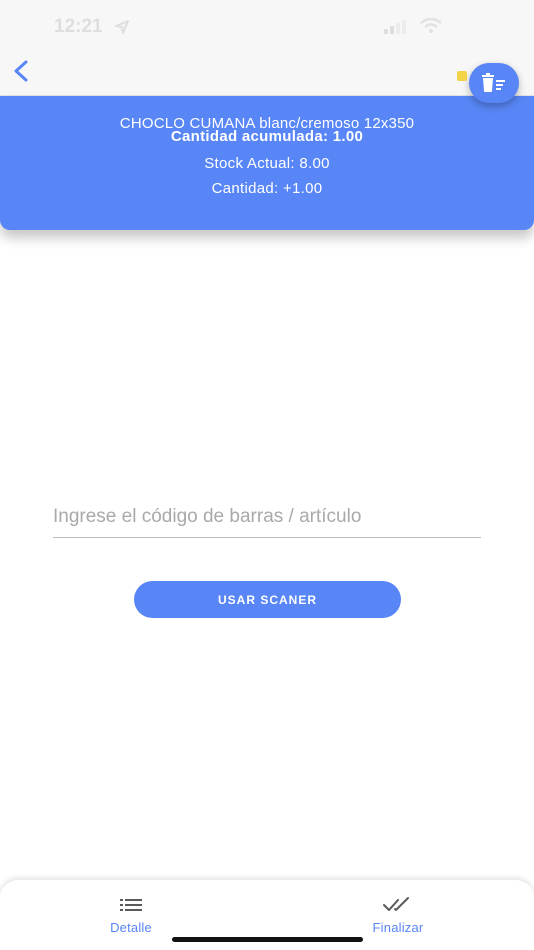 The width and height of the screenshot is (534, 950). What do you see at coordinates (267, 136) in the screenshot?
I see `accumulated-quantity: Cantidad acumulada: 1.00` at bounding box center [267, 136].